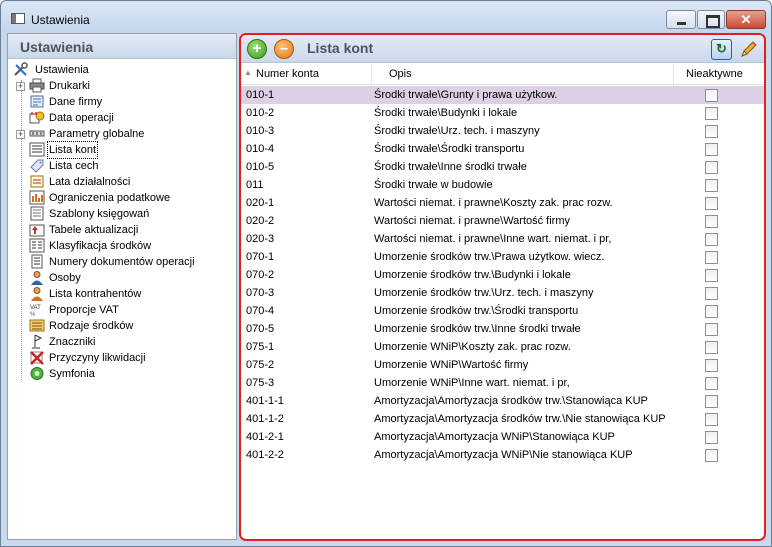  What do you see at coordinates (37, 181) in the screenshot?
I see `years-icon` at bounding box center [37, 181].